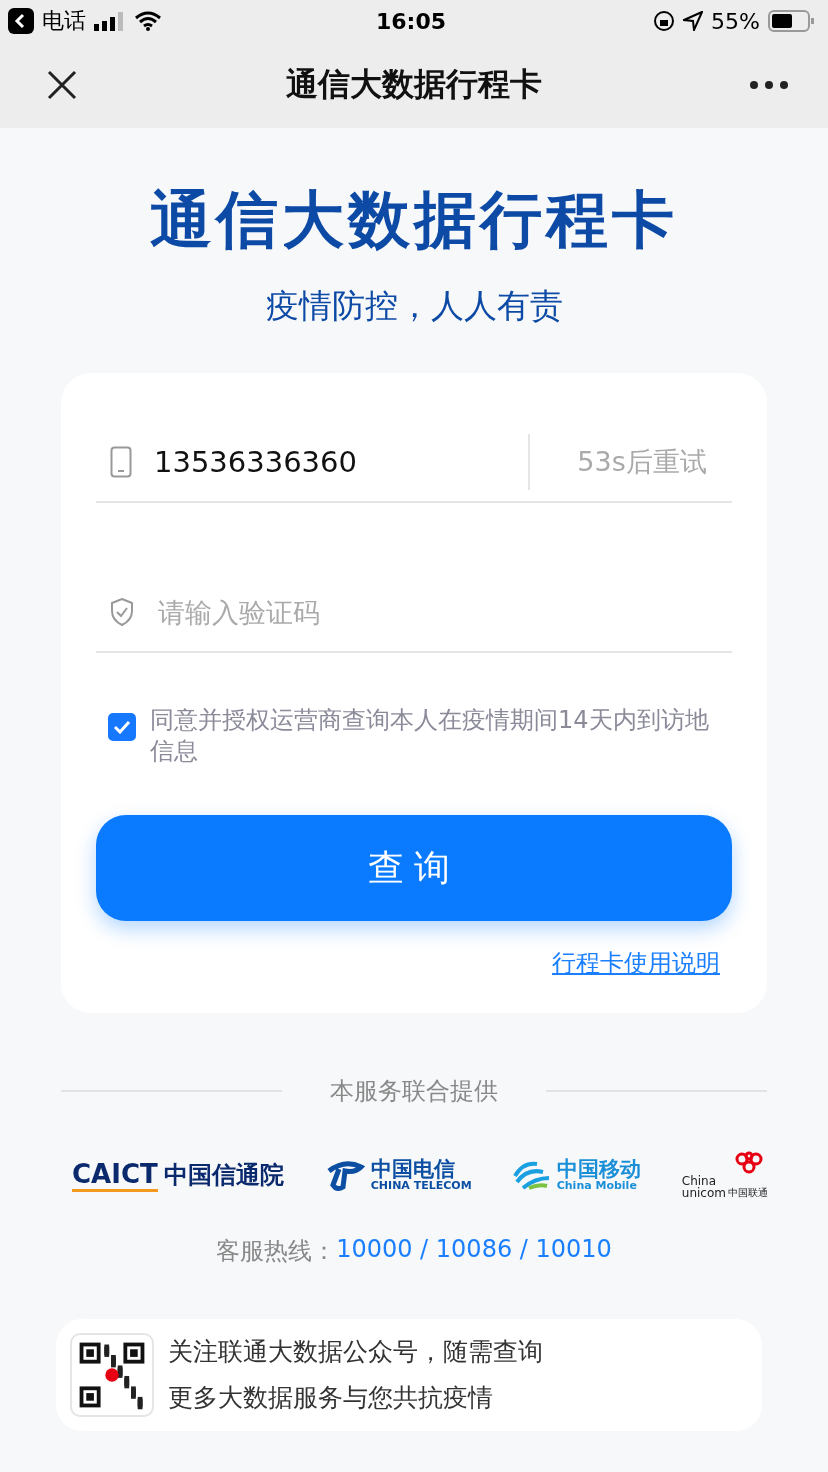 The width and height of the screenshot is (828, 1472). Describe the element at coordinates (112, 1375) in the screenshot. I see `qr-code-icon` at that location.